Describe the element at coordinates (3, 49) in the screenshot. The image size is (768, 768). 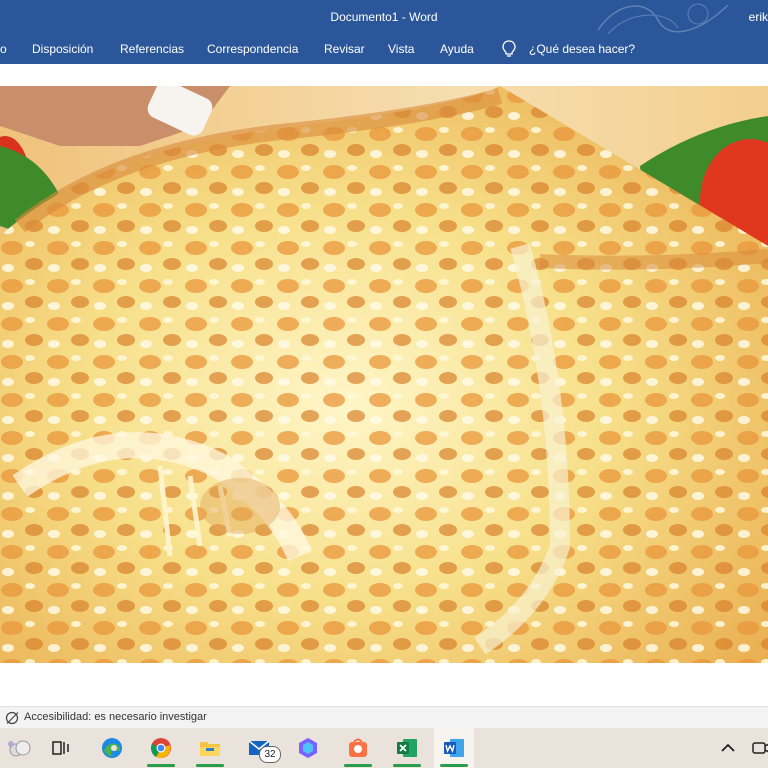
I see `tab-partial: o` at that location.